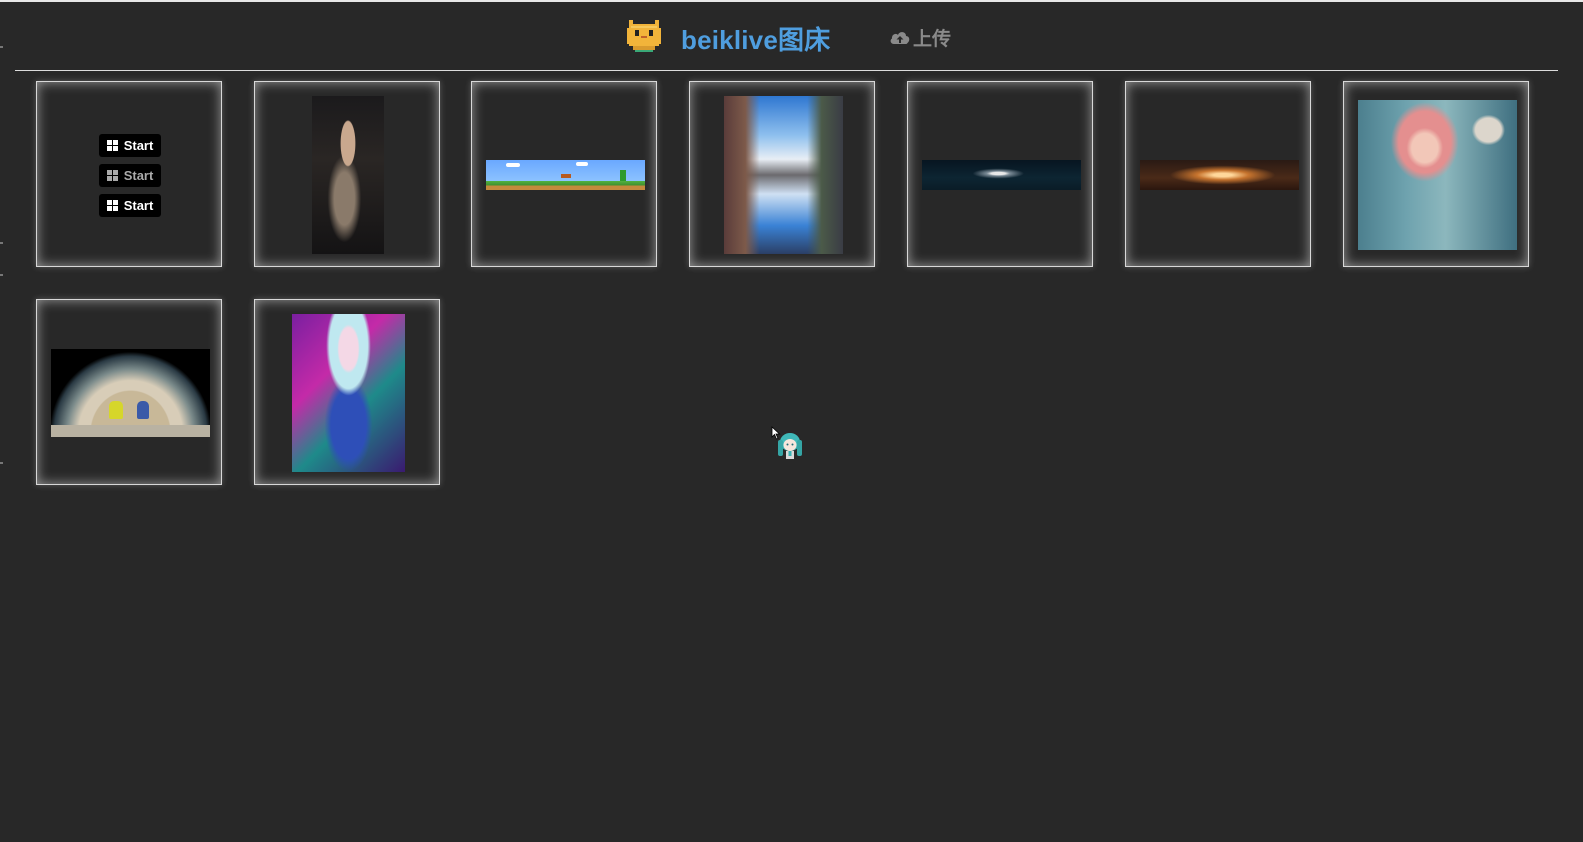 The image size is (1583, 842). Describe the element at coordinates (900, 38) in the screenshot. I see `cloud-upload-icon` at that location.